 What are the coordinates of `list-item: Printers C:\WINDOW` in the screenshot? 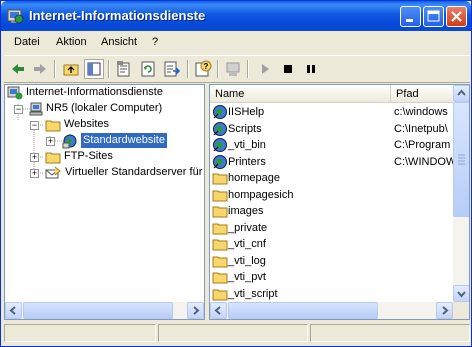 It's located at (331, 162).